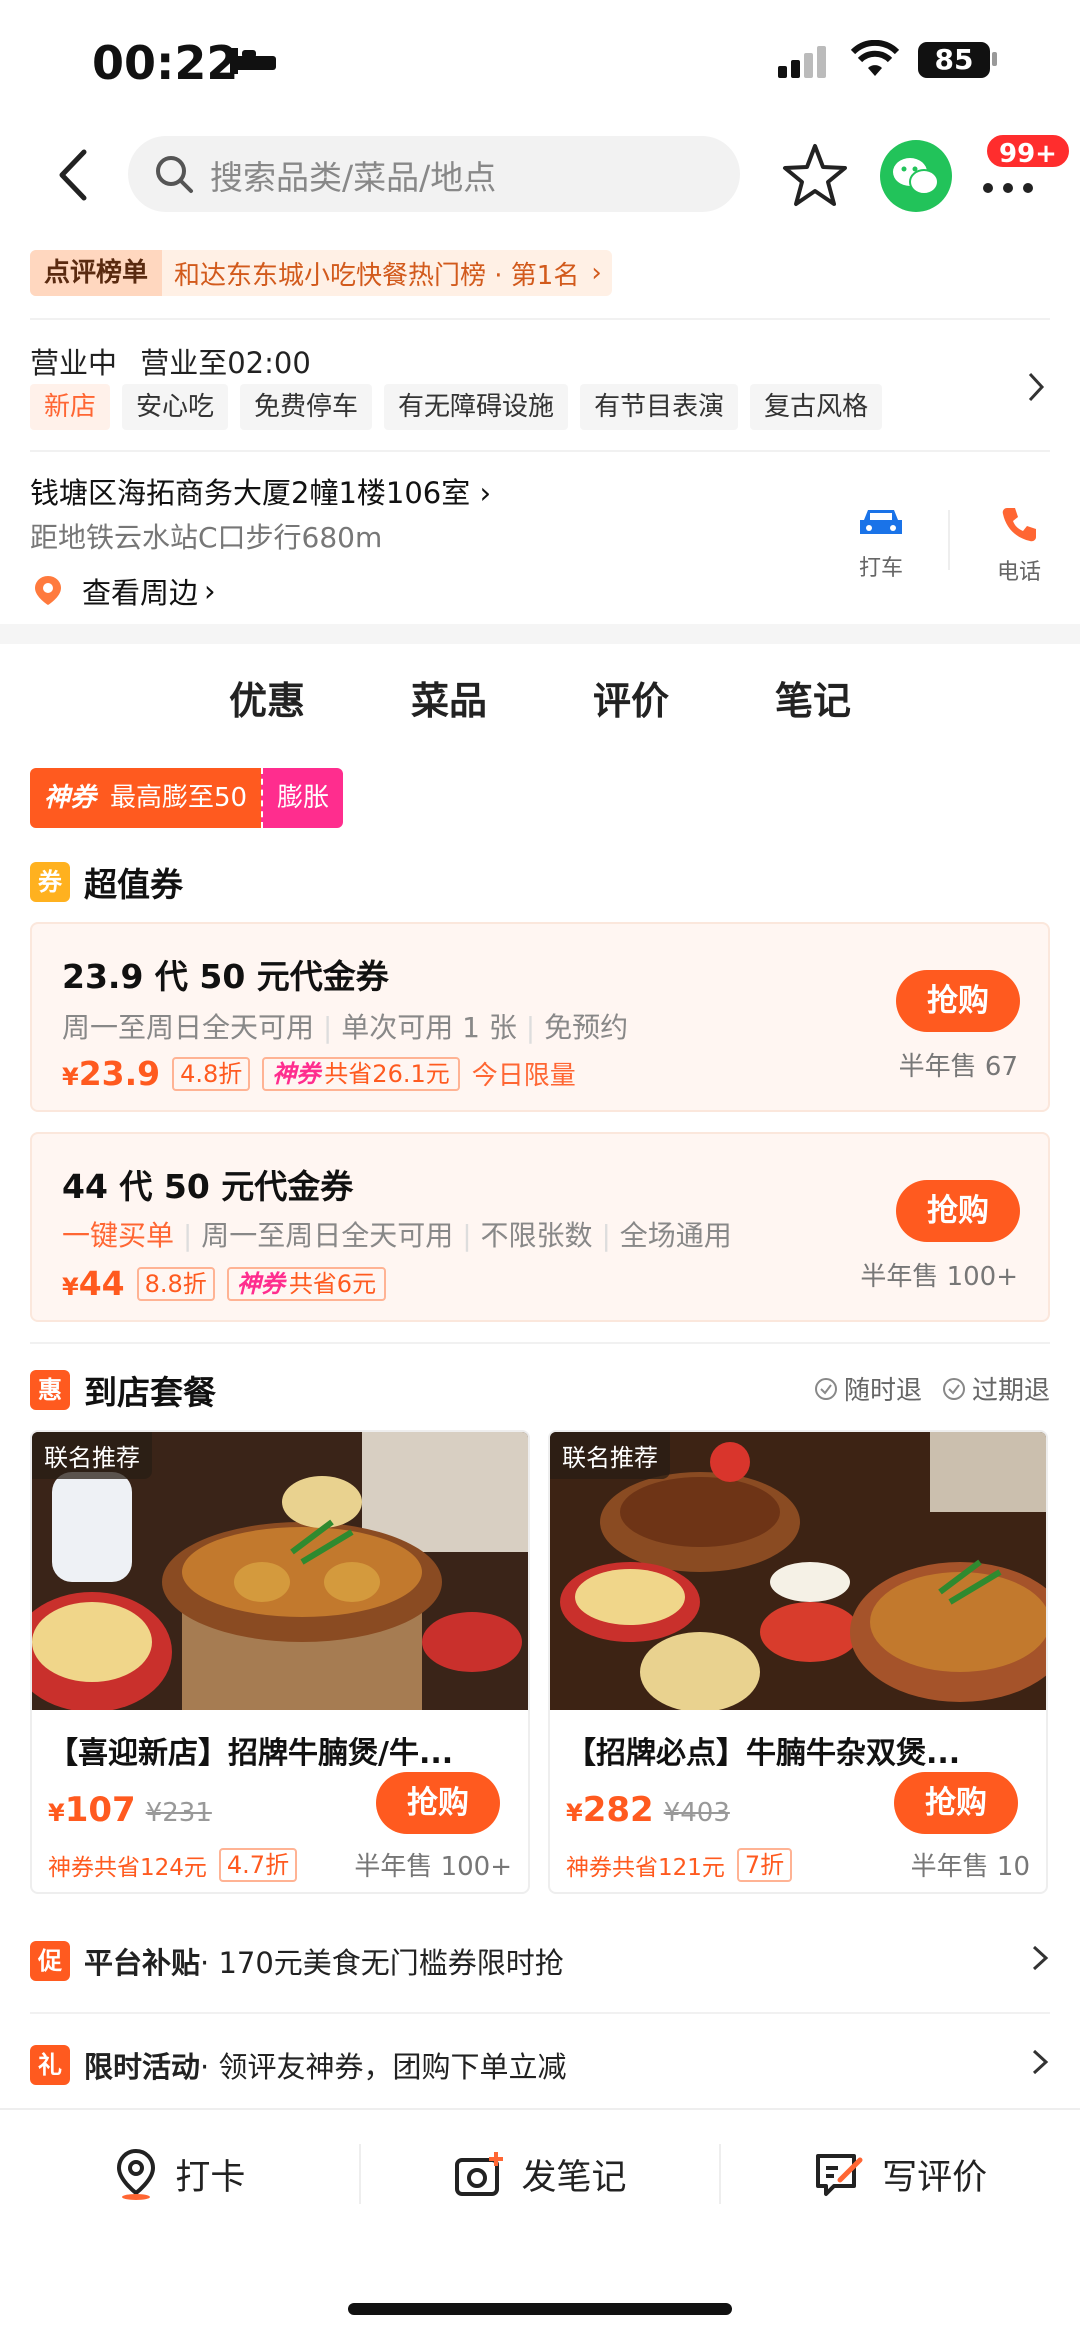 The width and height of the screenshot is (1080, 2337). I want to click on status-time: 00:22, so click(165, 63).